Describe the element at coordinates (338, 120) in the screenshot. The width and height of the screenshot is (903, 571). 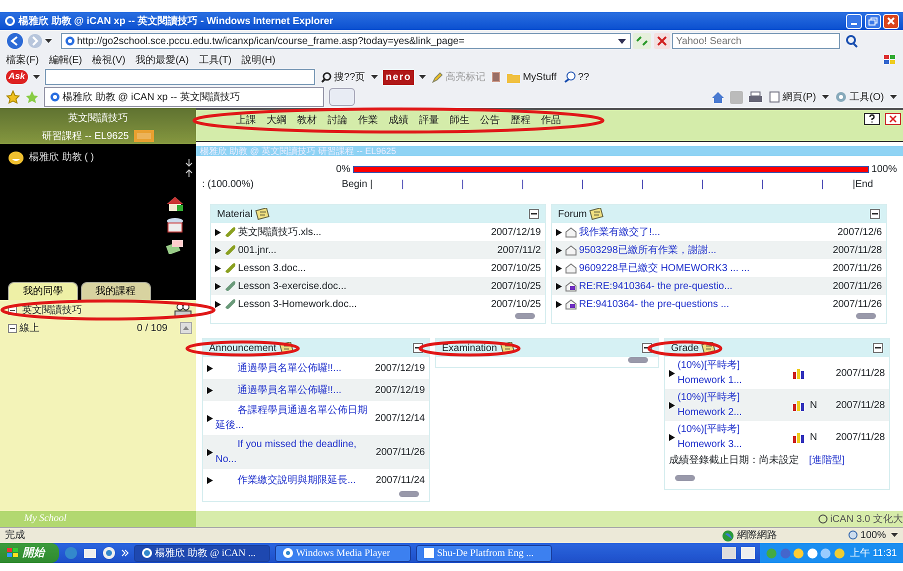
I see `course-menu-item: 討論` at that location.